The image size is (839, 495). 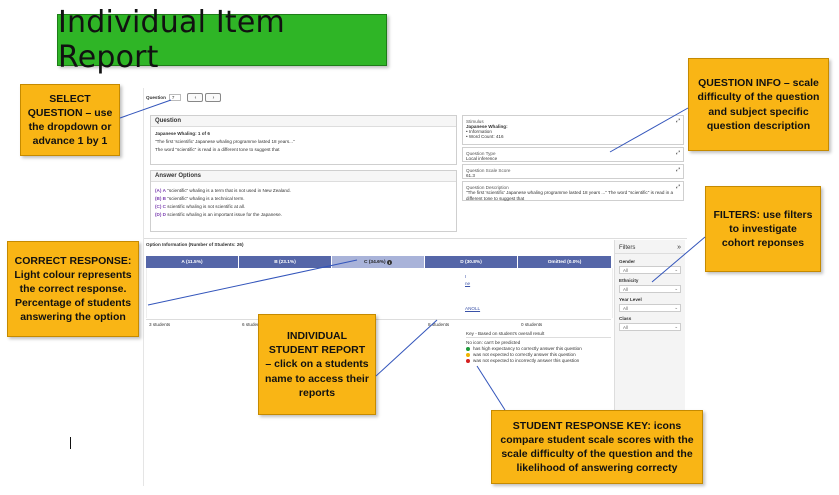 What do you see at coordinates (468, 354) in the screenshot?
I see `yellow-dot-icon` at bounding box center [468, 354].